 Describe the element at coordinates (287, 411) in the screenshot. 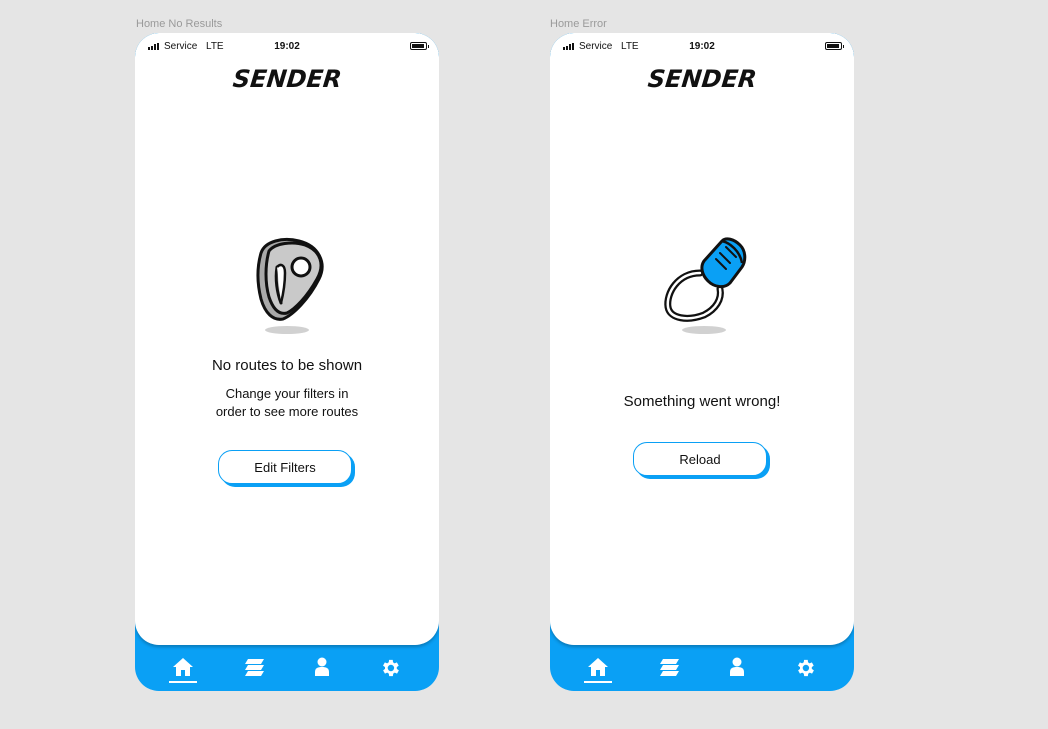

I see `description-line: order to see more routes` at that location.